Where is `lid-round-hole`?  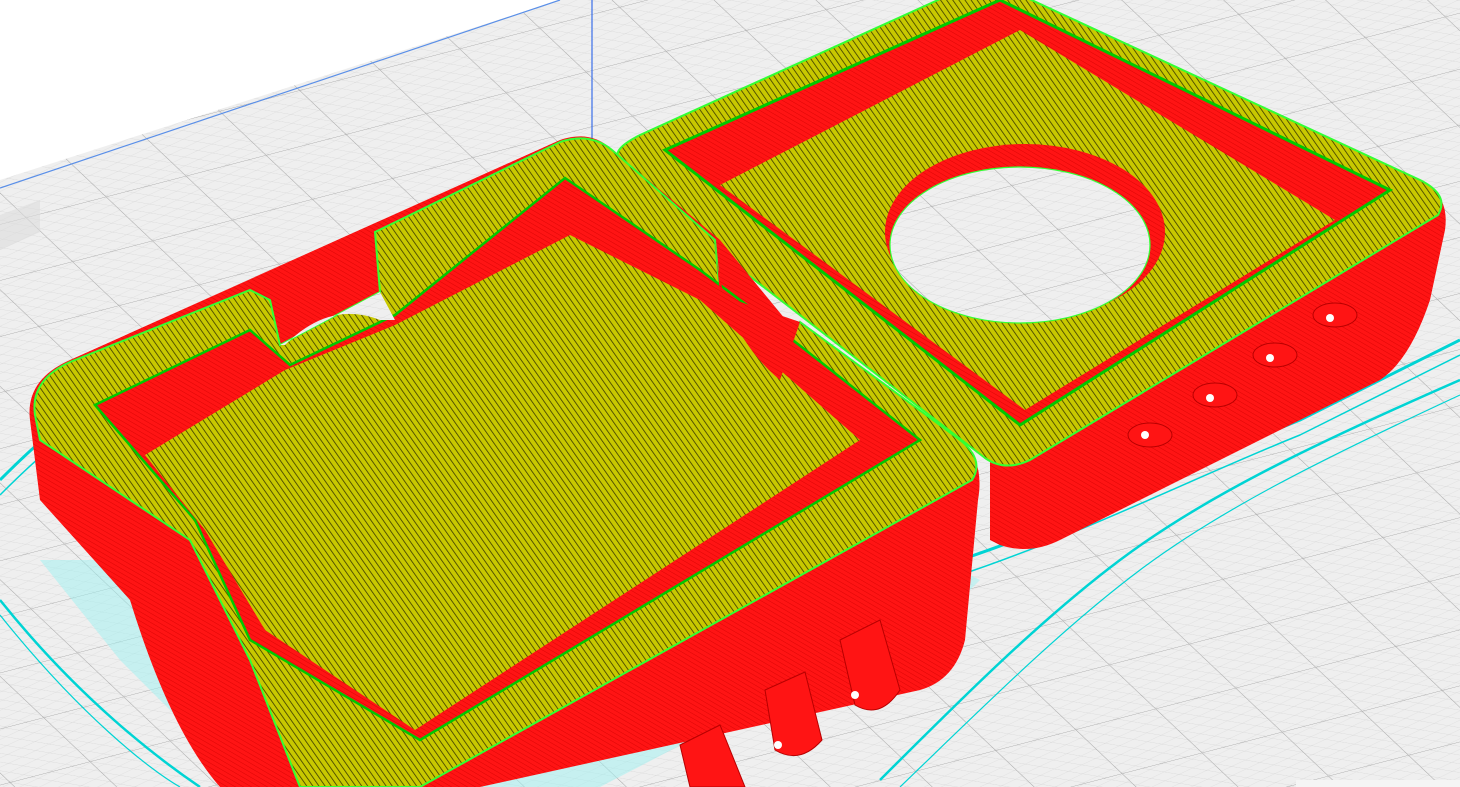 lid-round-hole is located at coordinates (1020, 245).